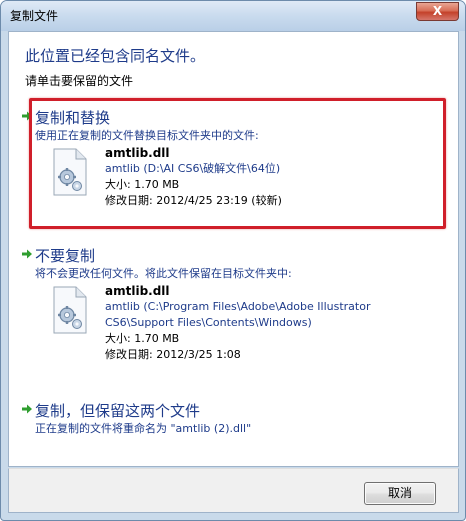  What do you see at coordinates (142, 338) in the screenshot?
I see `file-size: 大小: 1.70 MB` at bounding box center [142, 338].